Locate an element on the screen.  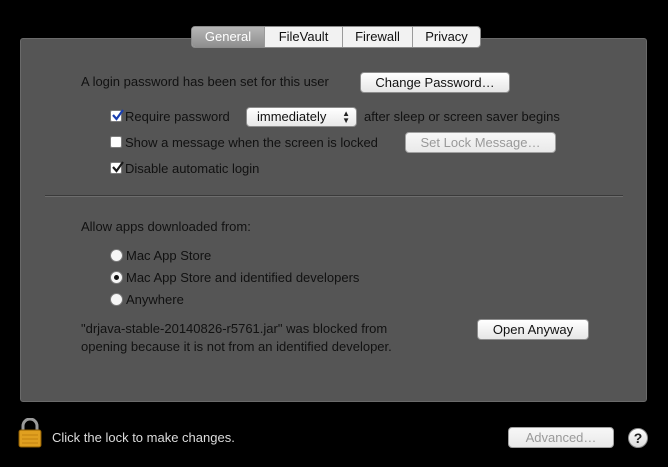
tab-bar: General FileVault Firewall Privacy is located at coordinates (336, 37).